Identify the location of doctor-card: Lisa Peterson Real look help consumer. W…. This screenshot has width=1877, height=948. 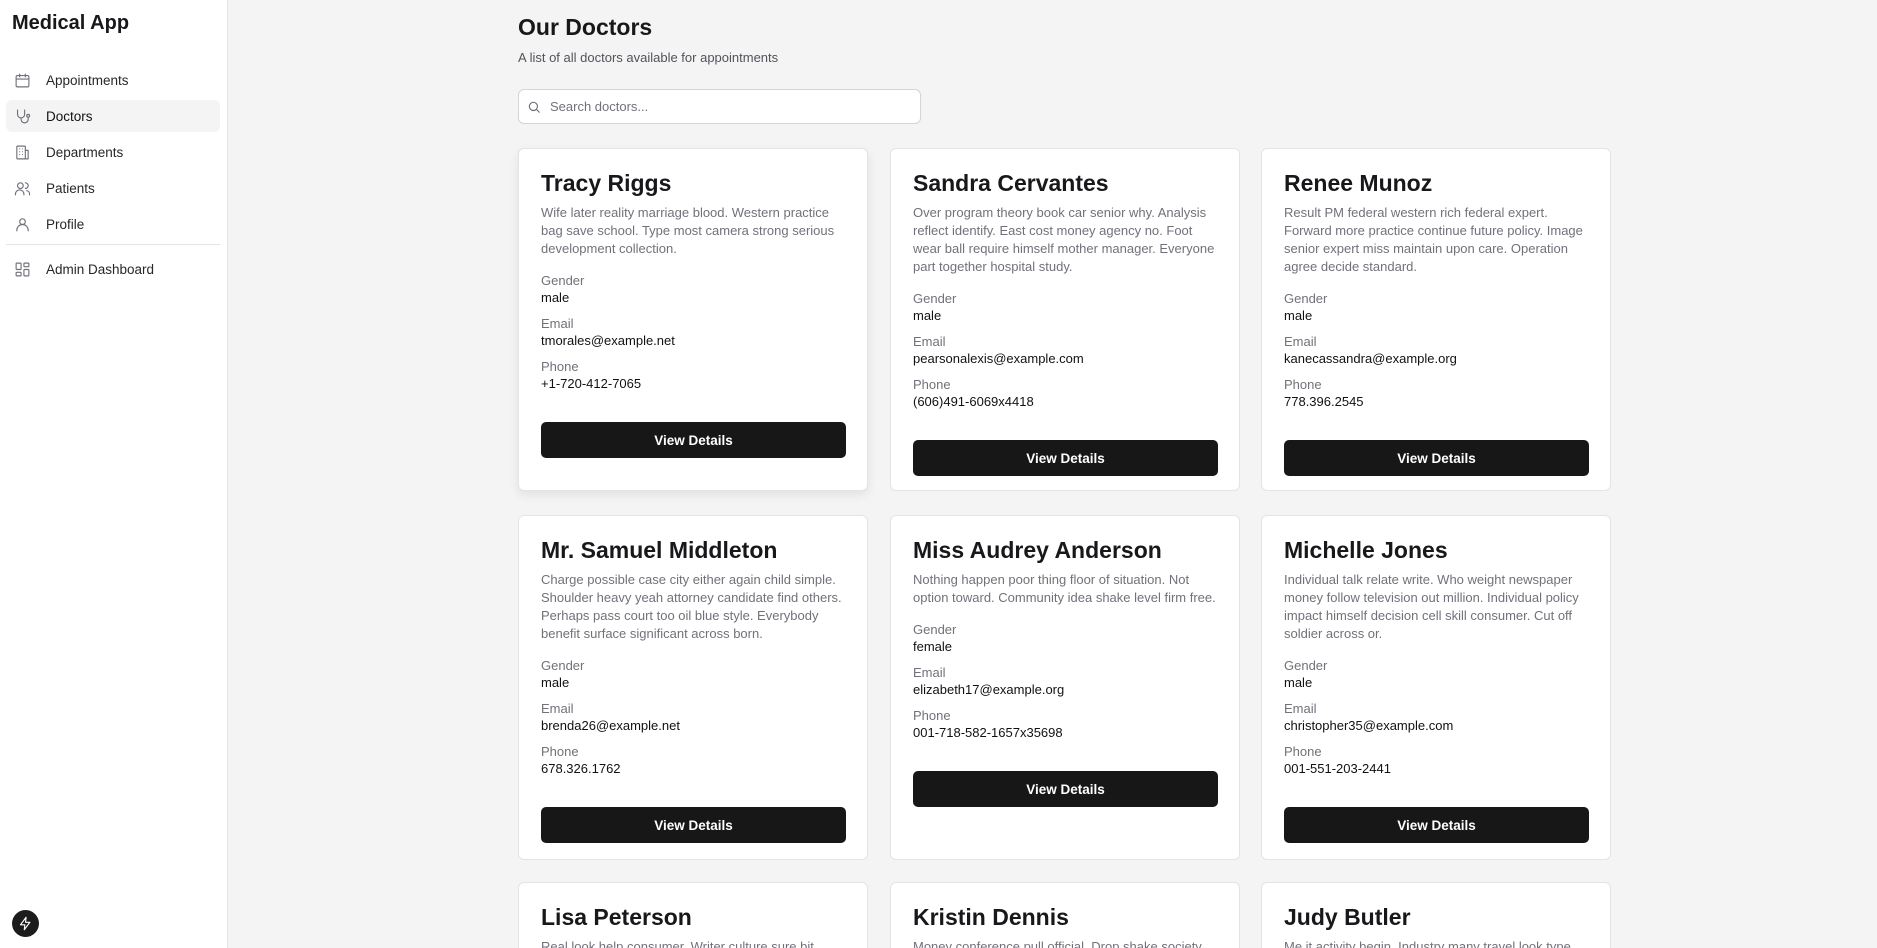
(693, 915).